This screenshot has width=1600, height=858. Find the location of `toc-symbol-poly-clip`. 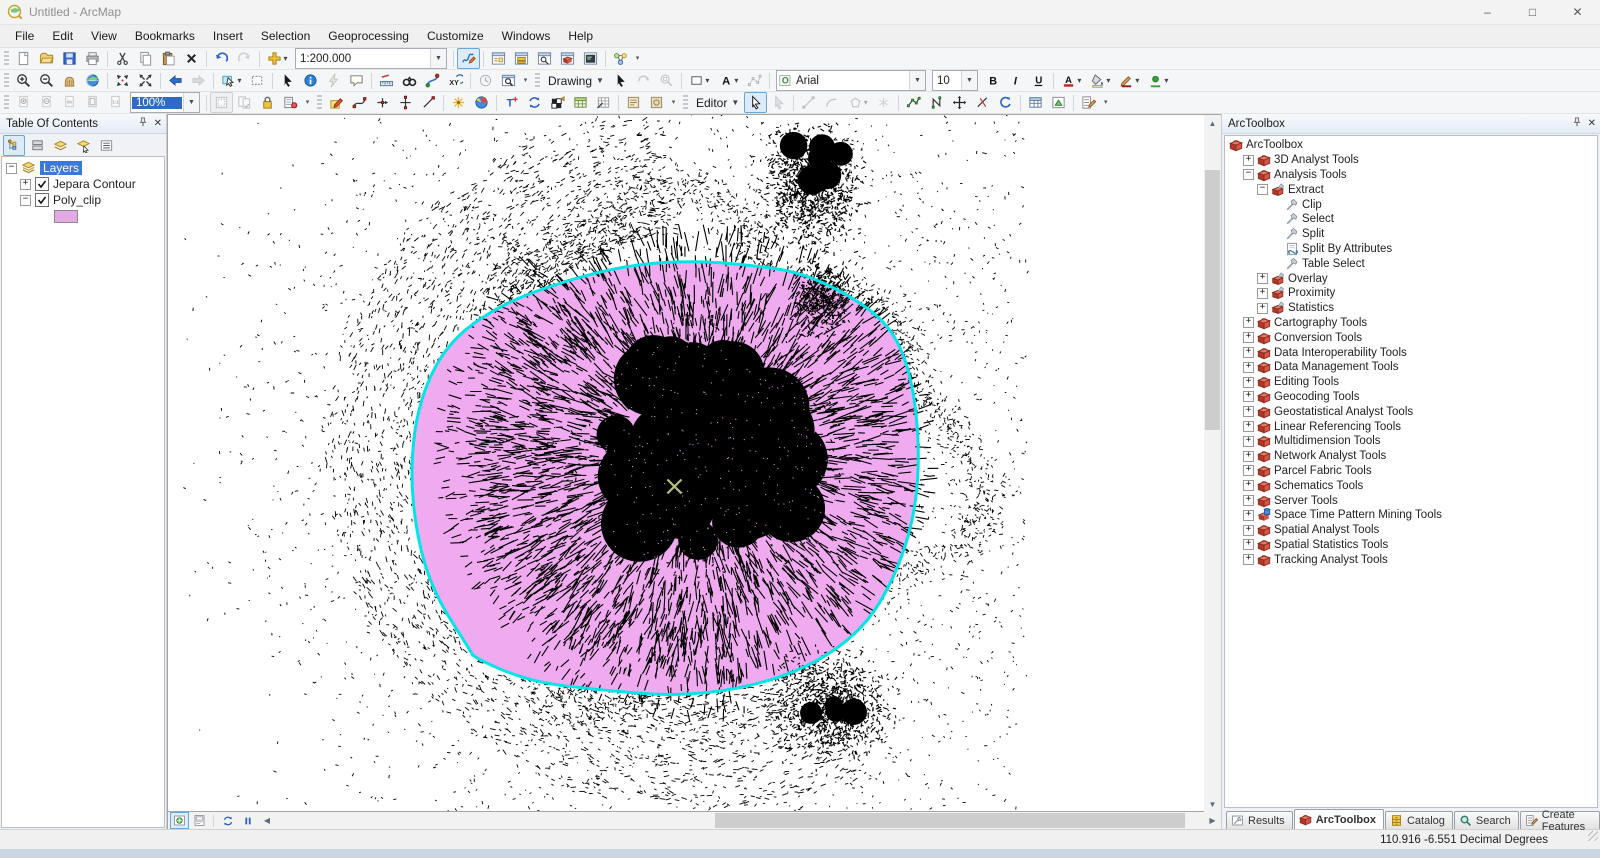

toc-symbol-poly-clip is located at coordinates (85, 216).